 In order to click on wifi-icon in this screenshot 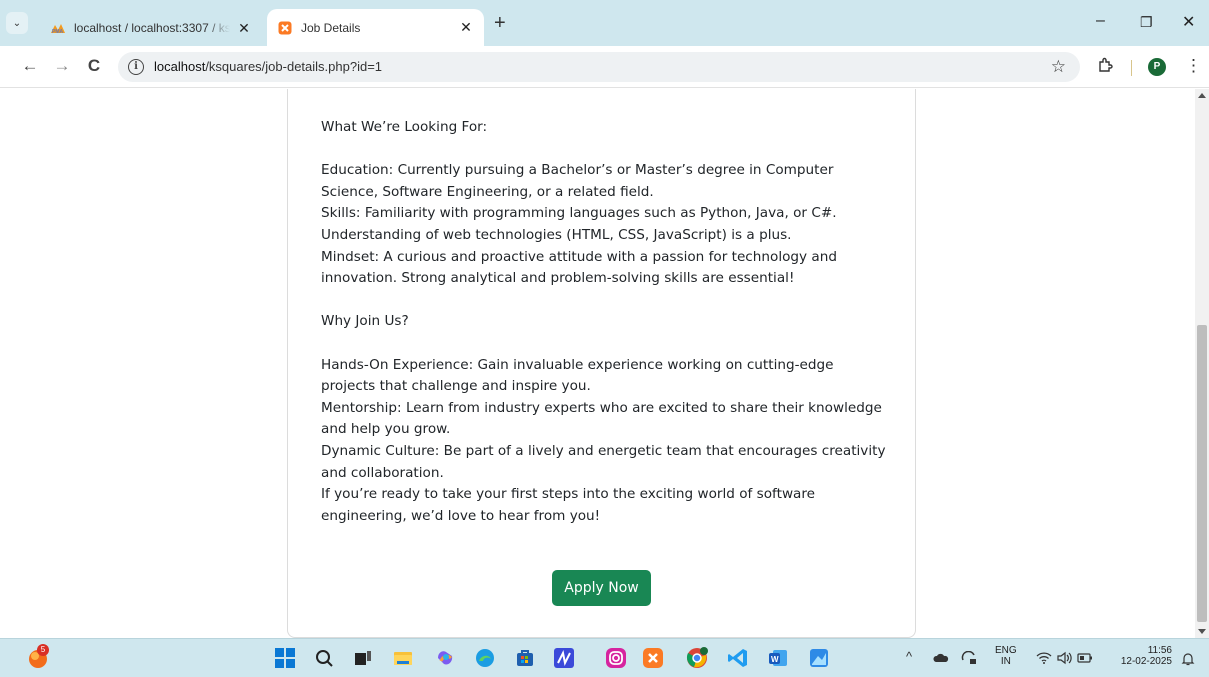, I will do `click(1044, 659)`.